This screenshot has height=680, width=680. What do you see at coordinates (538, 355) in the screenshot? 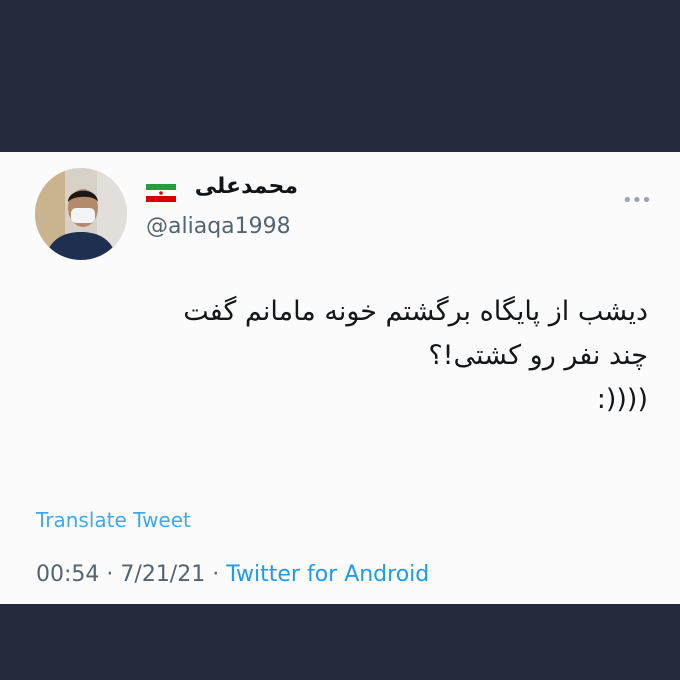
I see `tweet-text-line: چند نفر رو کشتی!؟` at bounding box center [538, 355].